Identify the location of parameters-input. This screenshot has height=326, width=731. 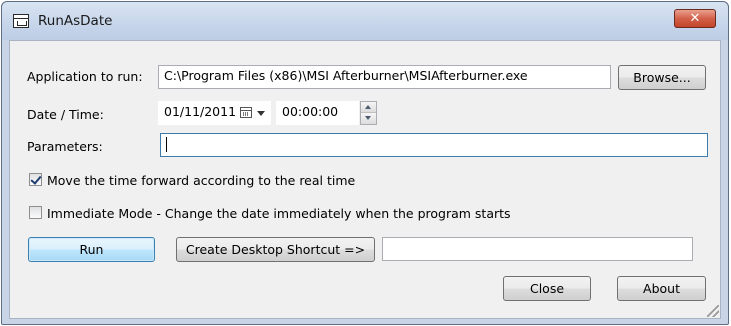
(434, 145).